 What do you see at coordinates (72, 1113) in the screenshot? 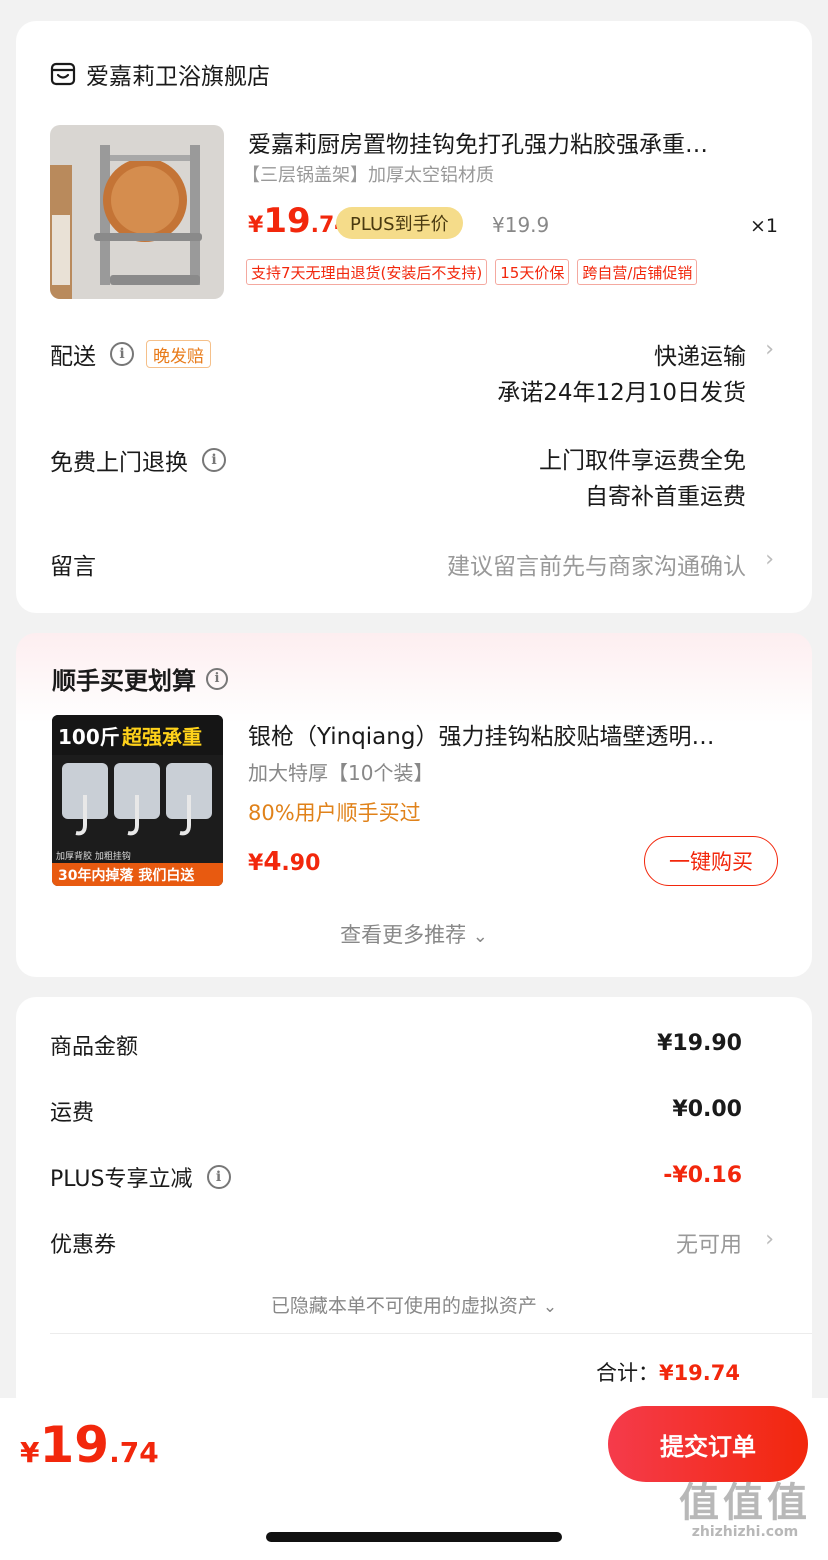
I see `shipping-label: 运费` at bounding box center [72, 1113].